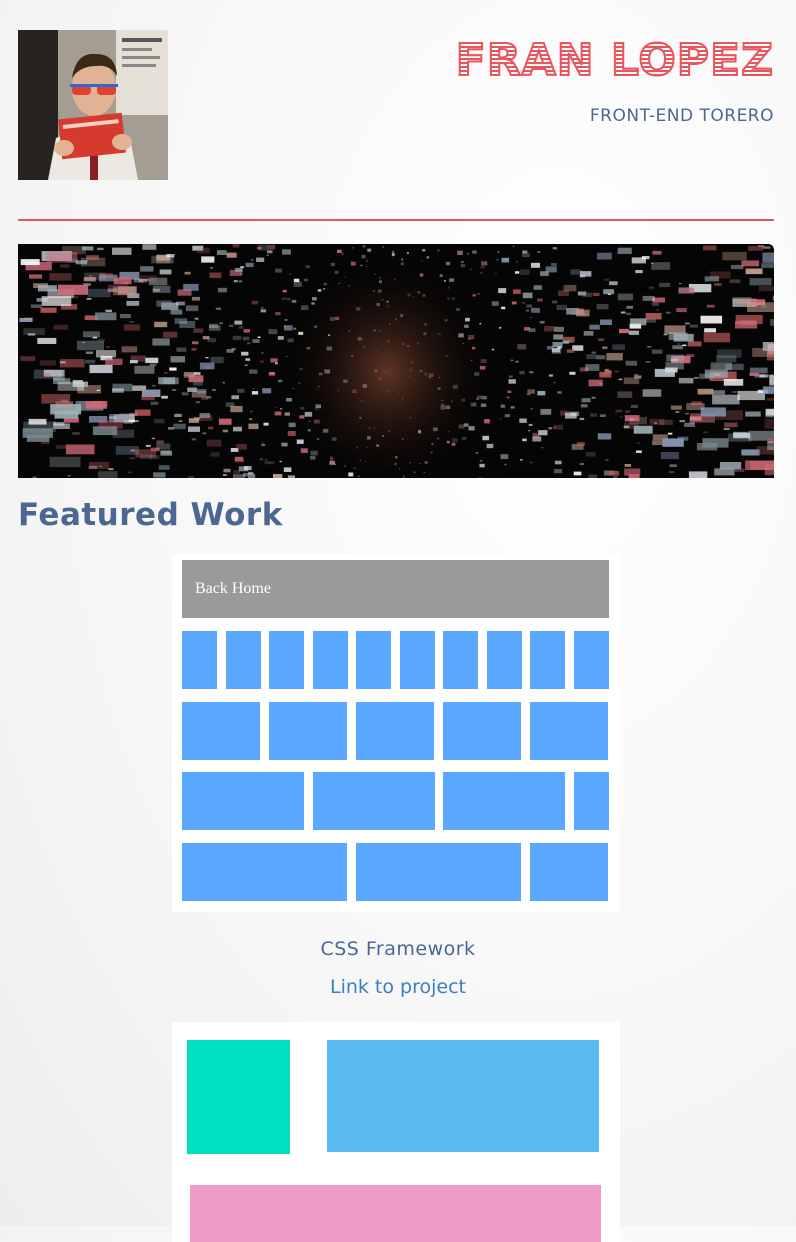 Image resolution: width=796 pixels, height=1242 pixels. Describe the element at coordinates (395, 1213) in the screenshot. I see `preview-block-pink` at that location.